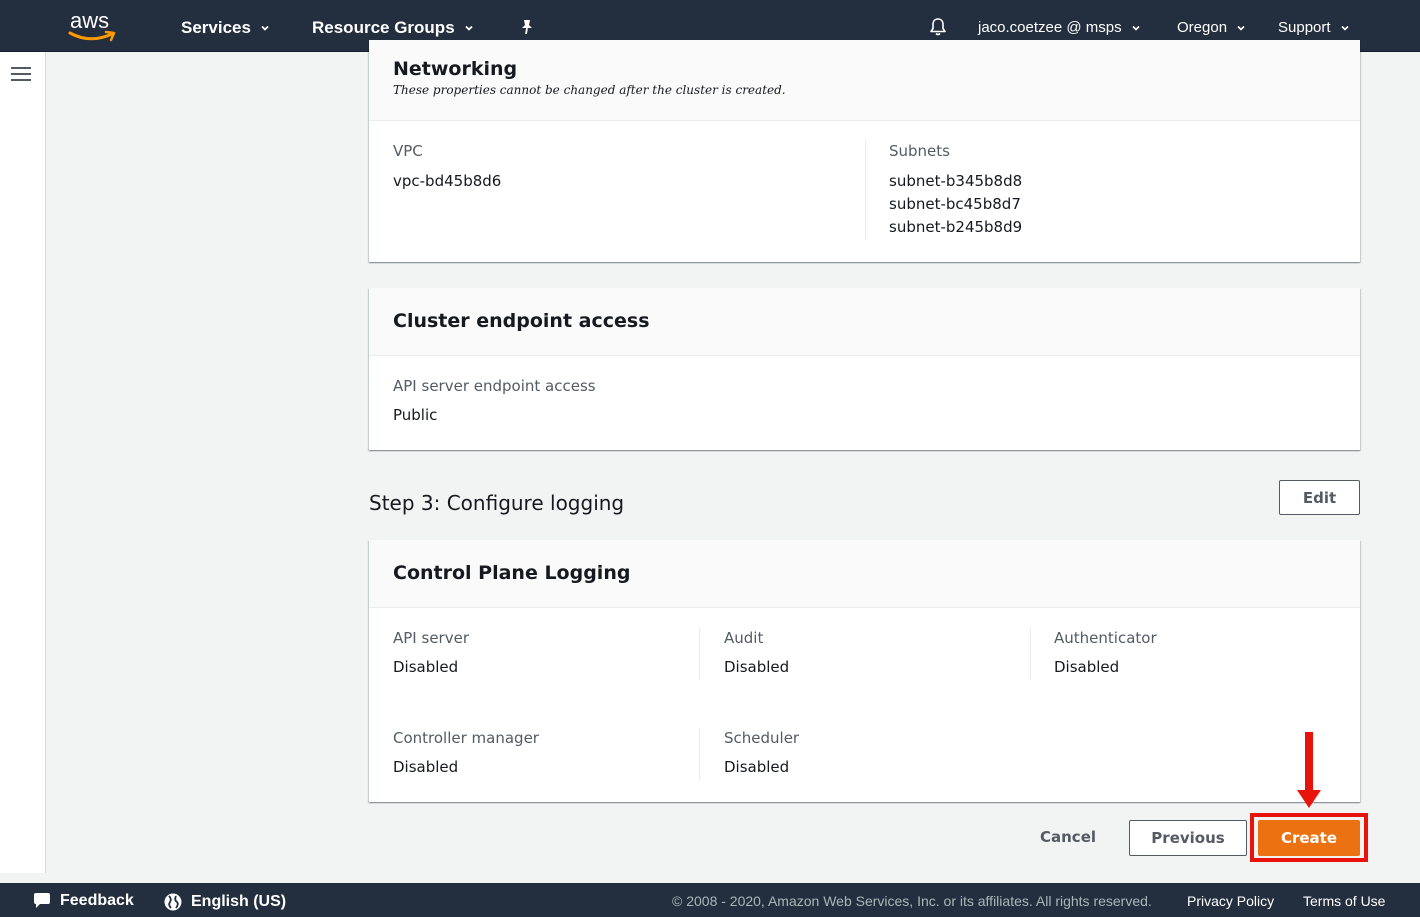 This screenshot has height=917, width=1420. Describe the element at coordinates (42, 900) in the screenshot. I see `feedback-icon` at that location.